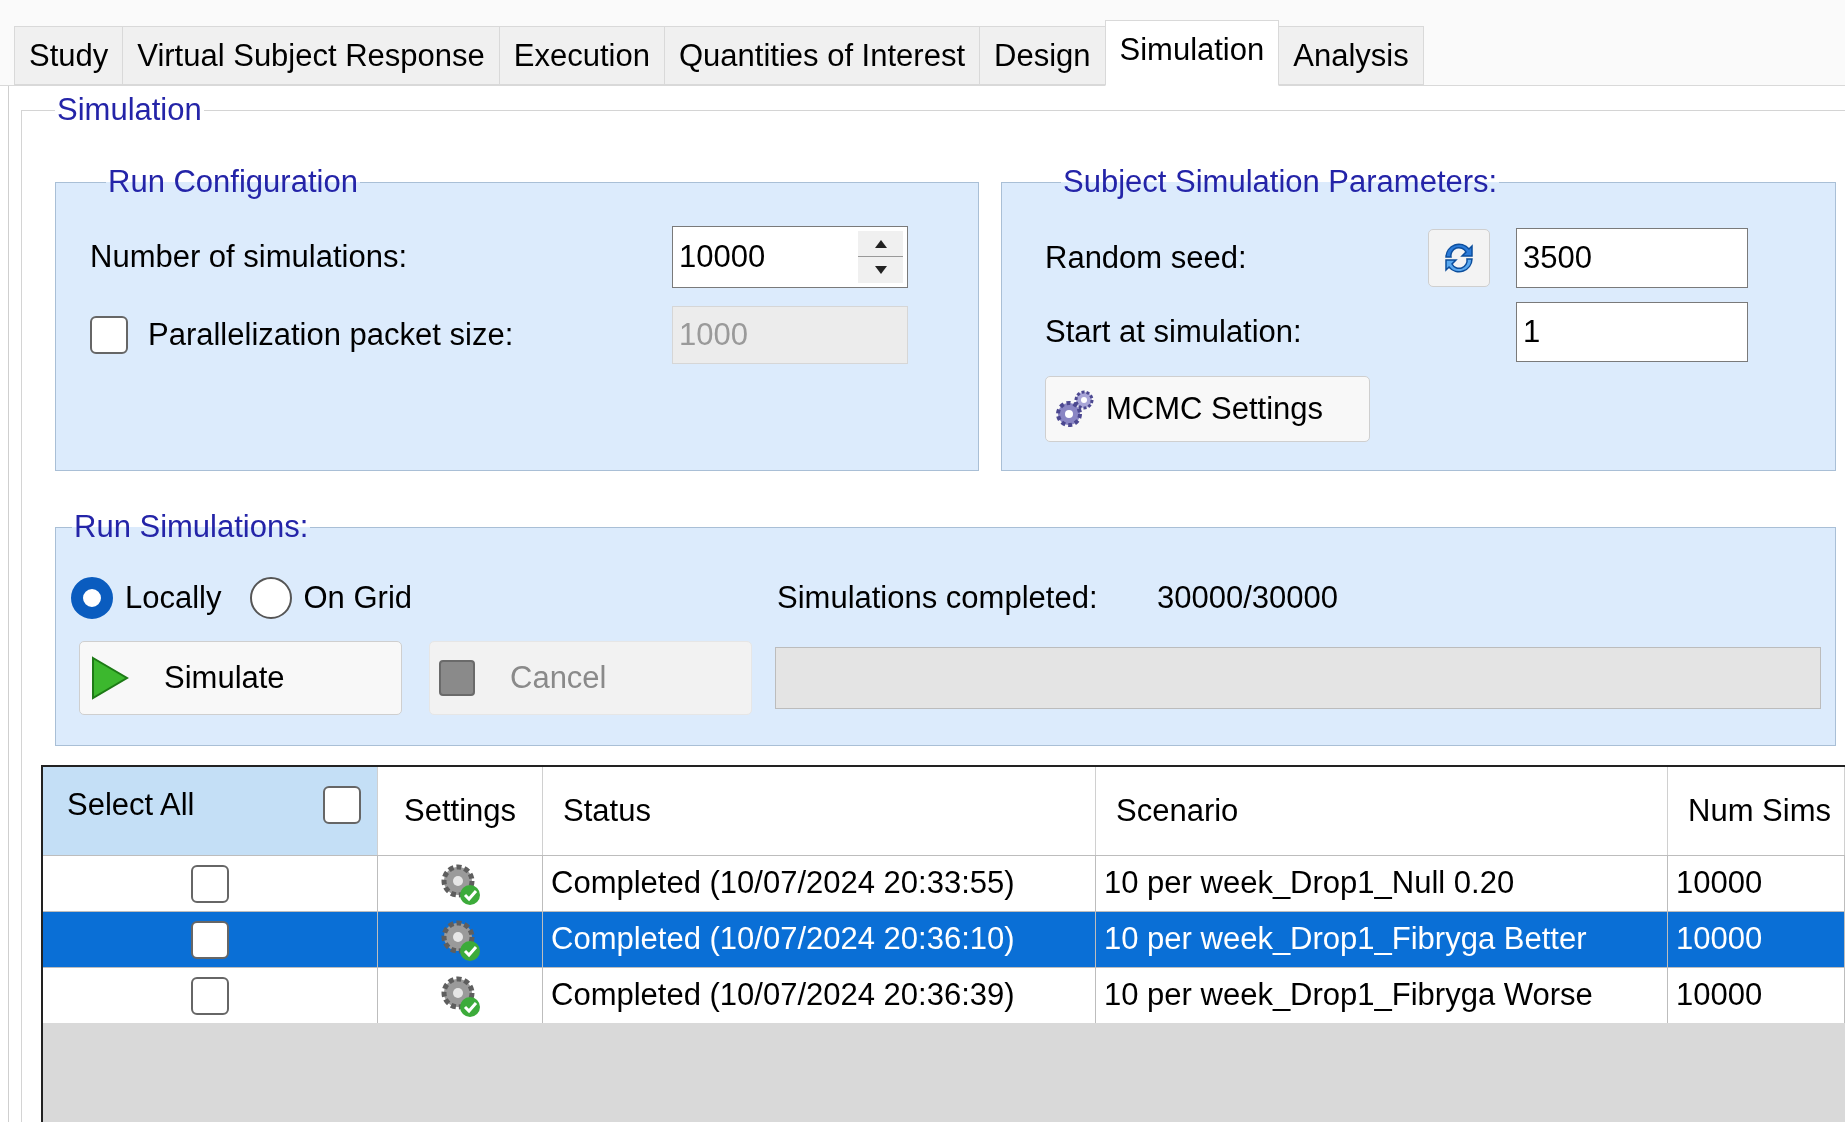 Image resolution: width=1845 pixels, height=1122 pixels. I want to click on stop-icon, so click(457, 678).